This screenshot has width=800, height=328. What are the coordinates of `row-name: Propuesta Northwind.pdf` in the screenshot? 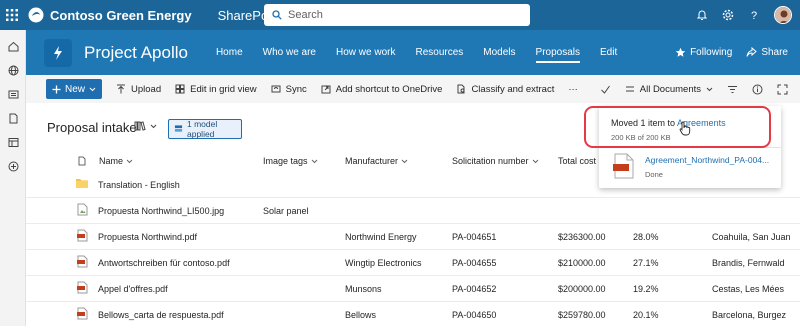 It's located at (147, 237).